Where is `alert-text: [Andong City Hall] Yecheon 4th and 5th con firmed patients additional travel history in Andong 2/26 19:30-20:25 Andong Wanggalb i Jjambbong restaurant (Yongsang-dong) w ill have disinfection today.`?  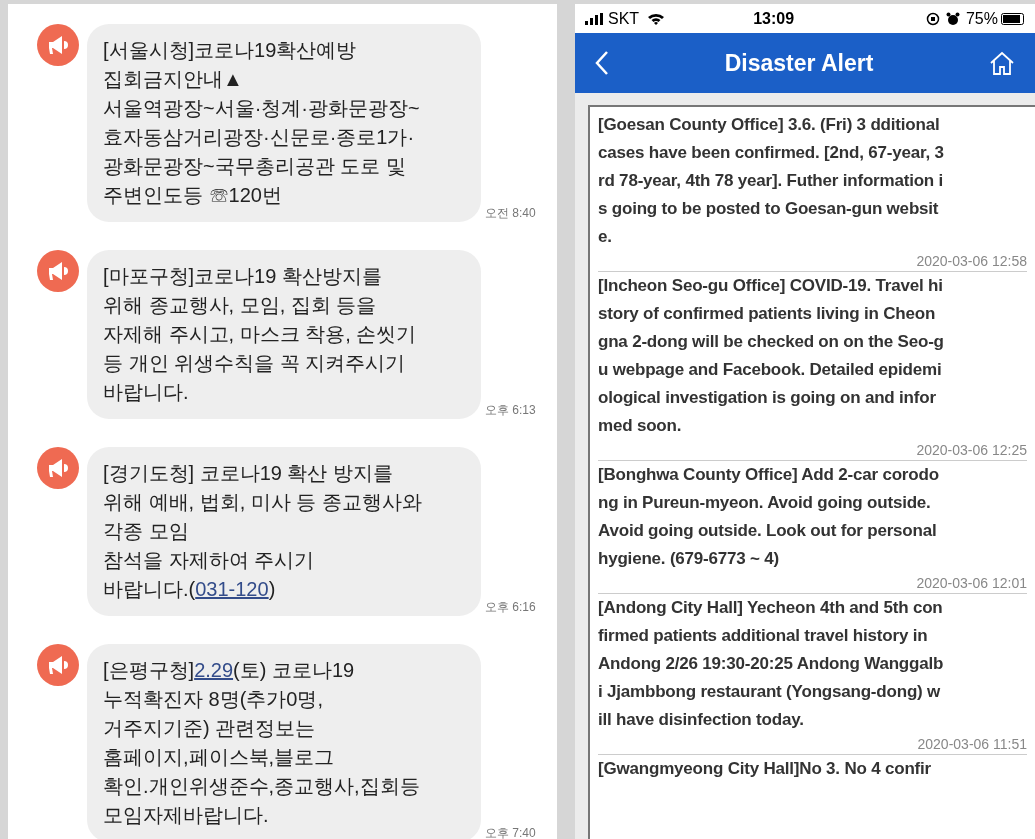
alert-text: [Andong City Hall] Yecheon 4th and 5th con firmed patients additional travel history in Andong 2/26 19:30-20:25 Andong Wanggalb i Jjambbong restaurant (Yongsang-dong) w ill have disinfection today. is located at coordinates (771, 664).